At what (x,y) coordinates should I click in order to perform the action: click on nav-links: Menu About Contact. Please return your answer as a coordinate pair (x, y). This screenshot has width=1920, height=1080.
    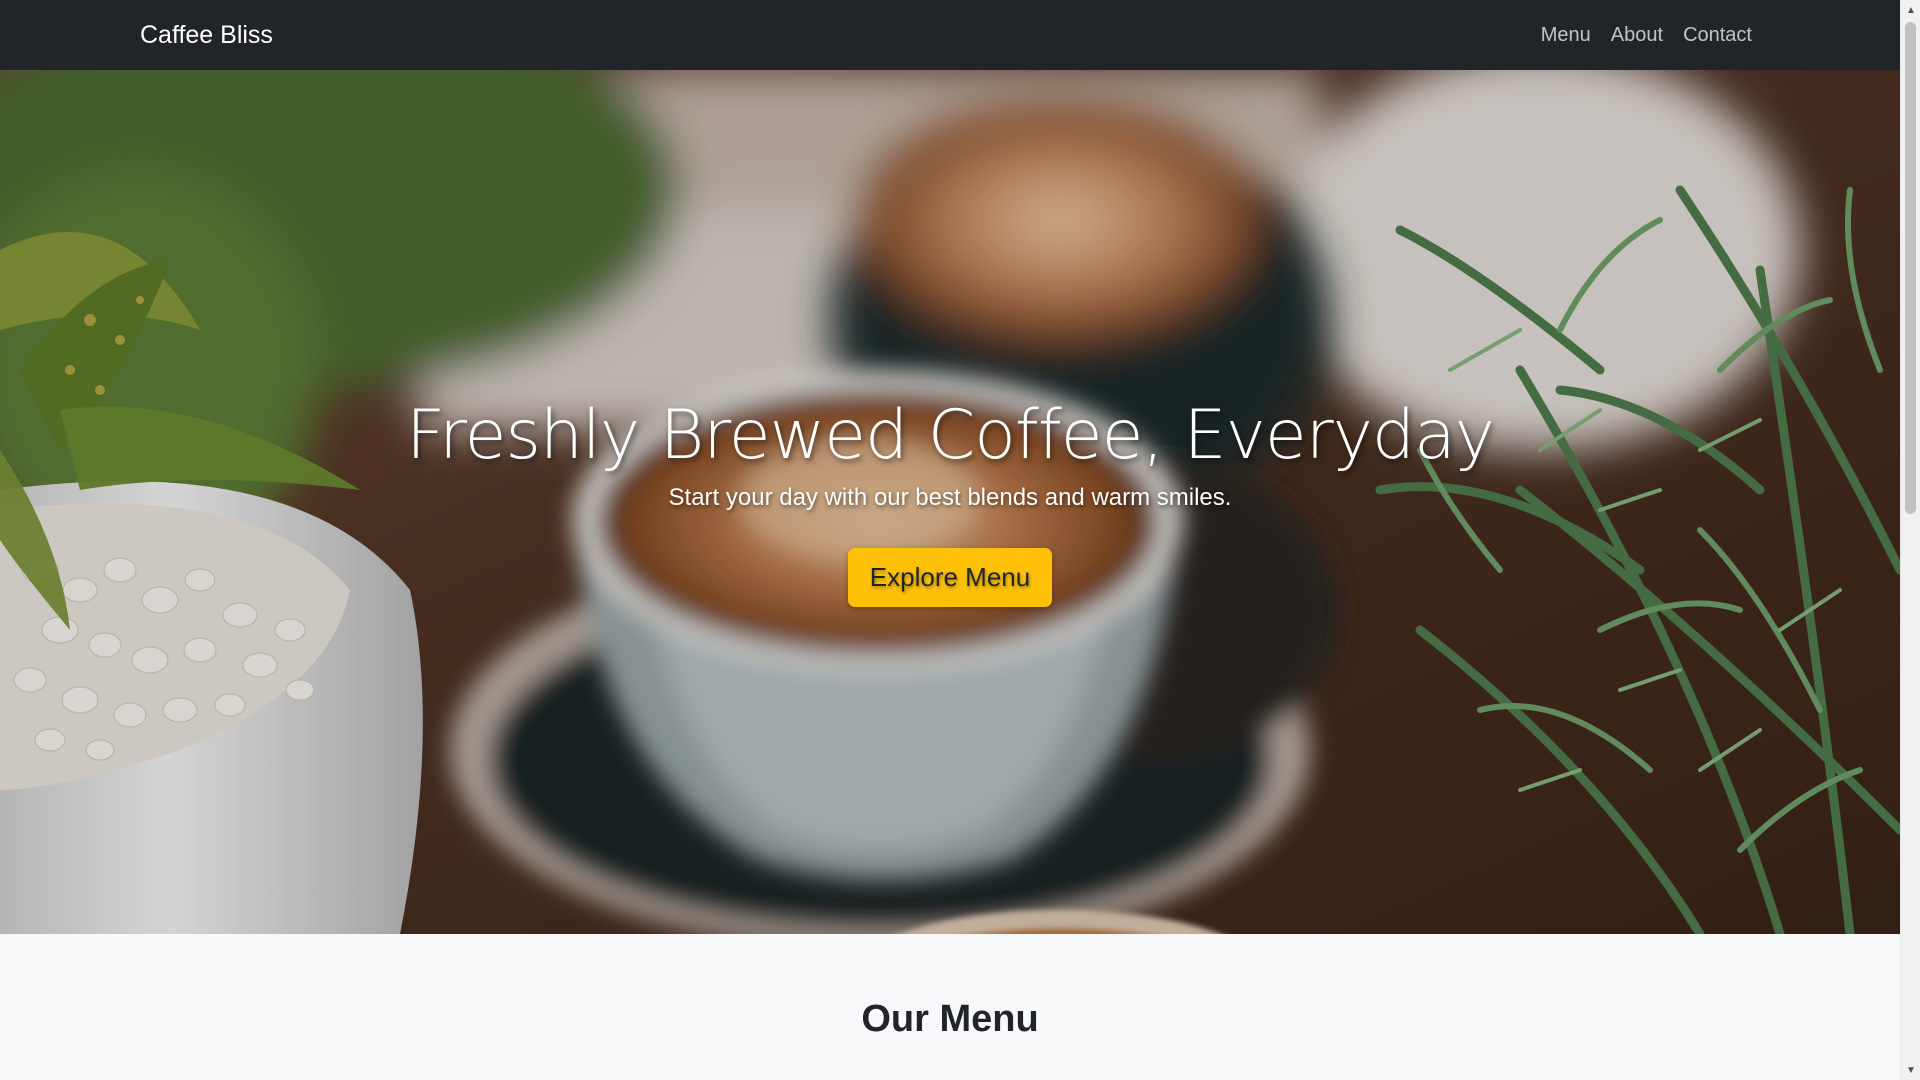
    Looking at the image, I should click on (1646, 35).